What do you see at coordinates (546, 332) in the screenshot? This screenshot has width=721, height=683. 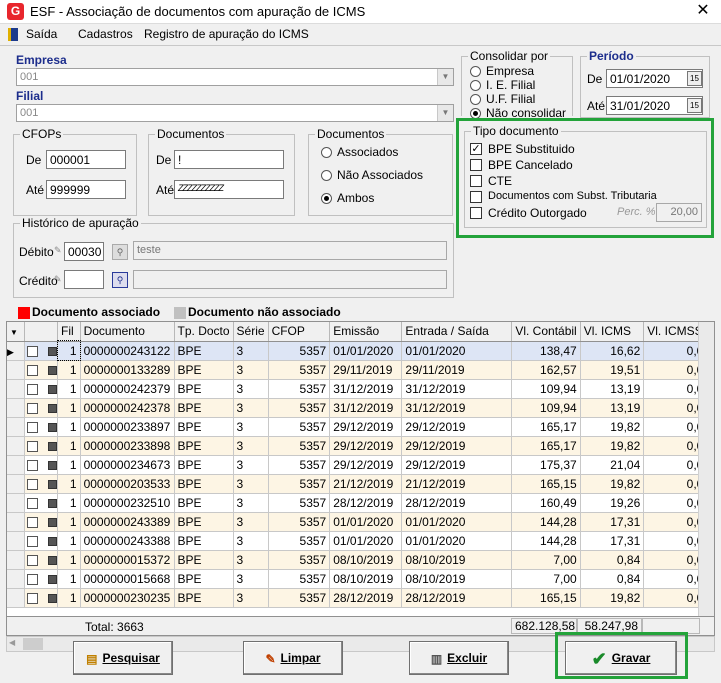 I see `col-vl-contabil: Vl. Contábil` at bounding box center [546, 332].